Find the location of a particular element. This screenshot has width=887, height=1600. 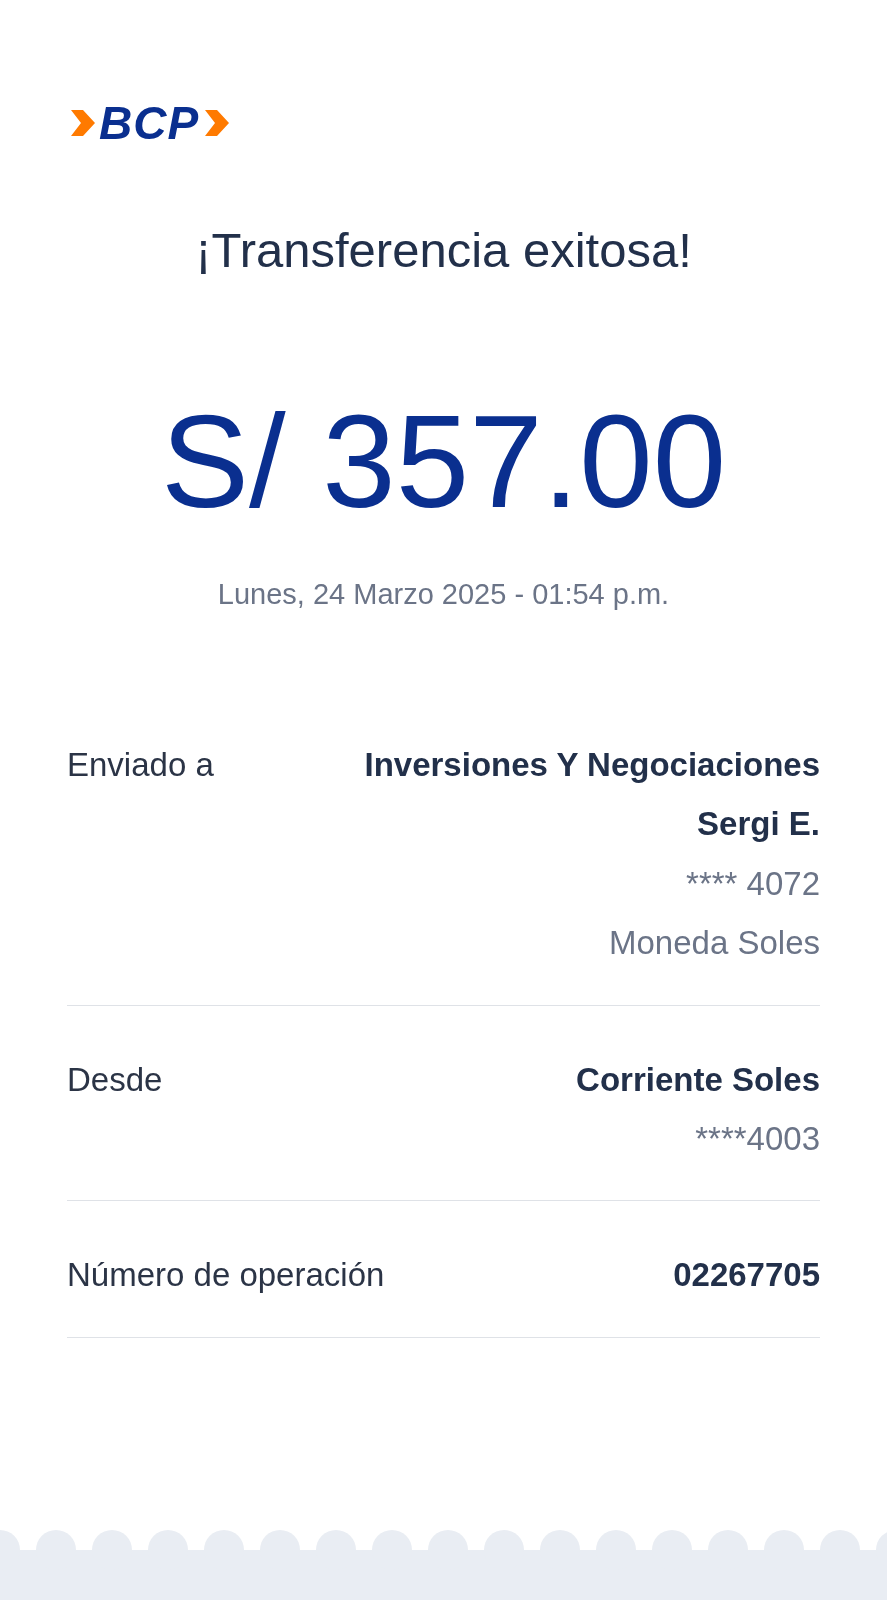

detail-label: Número de operación is located at coordinates (226, 1275).